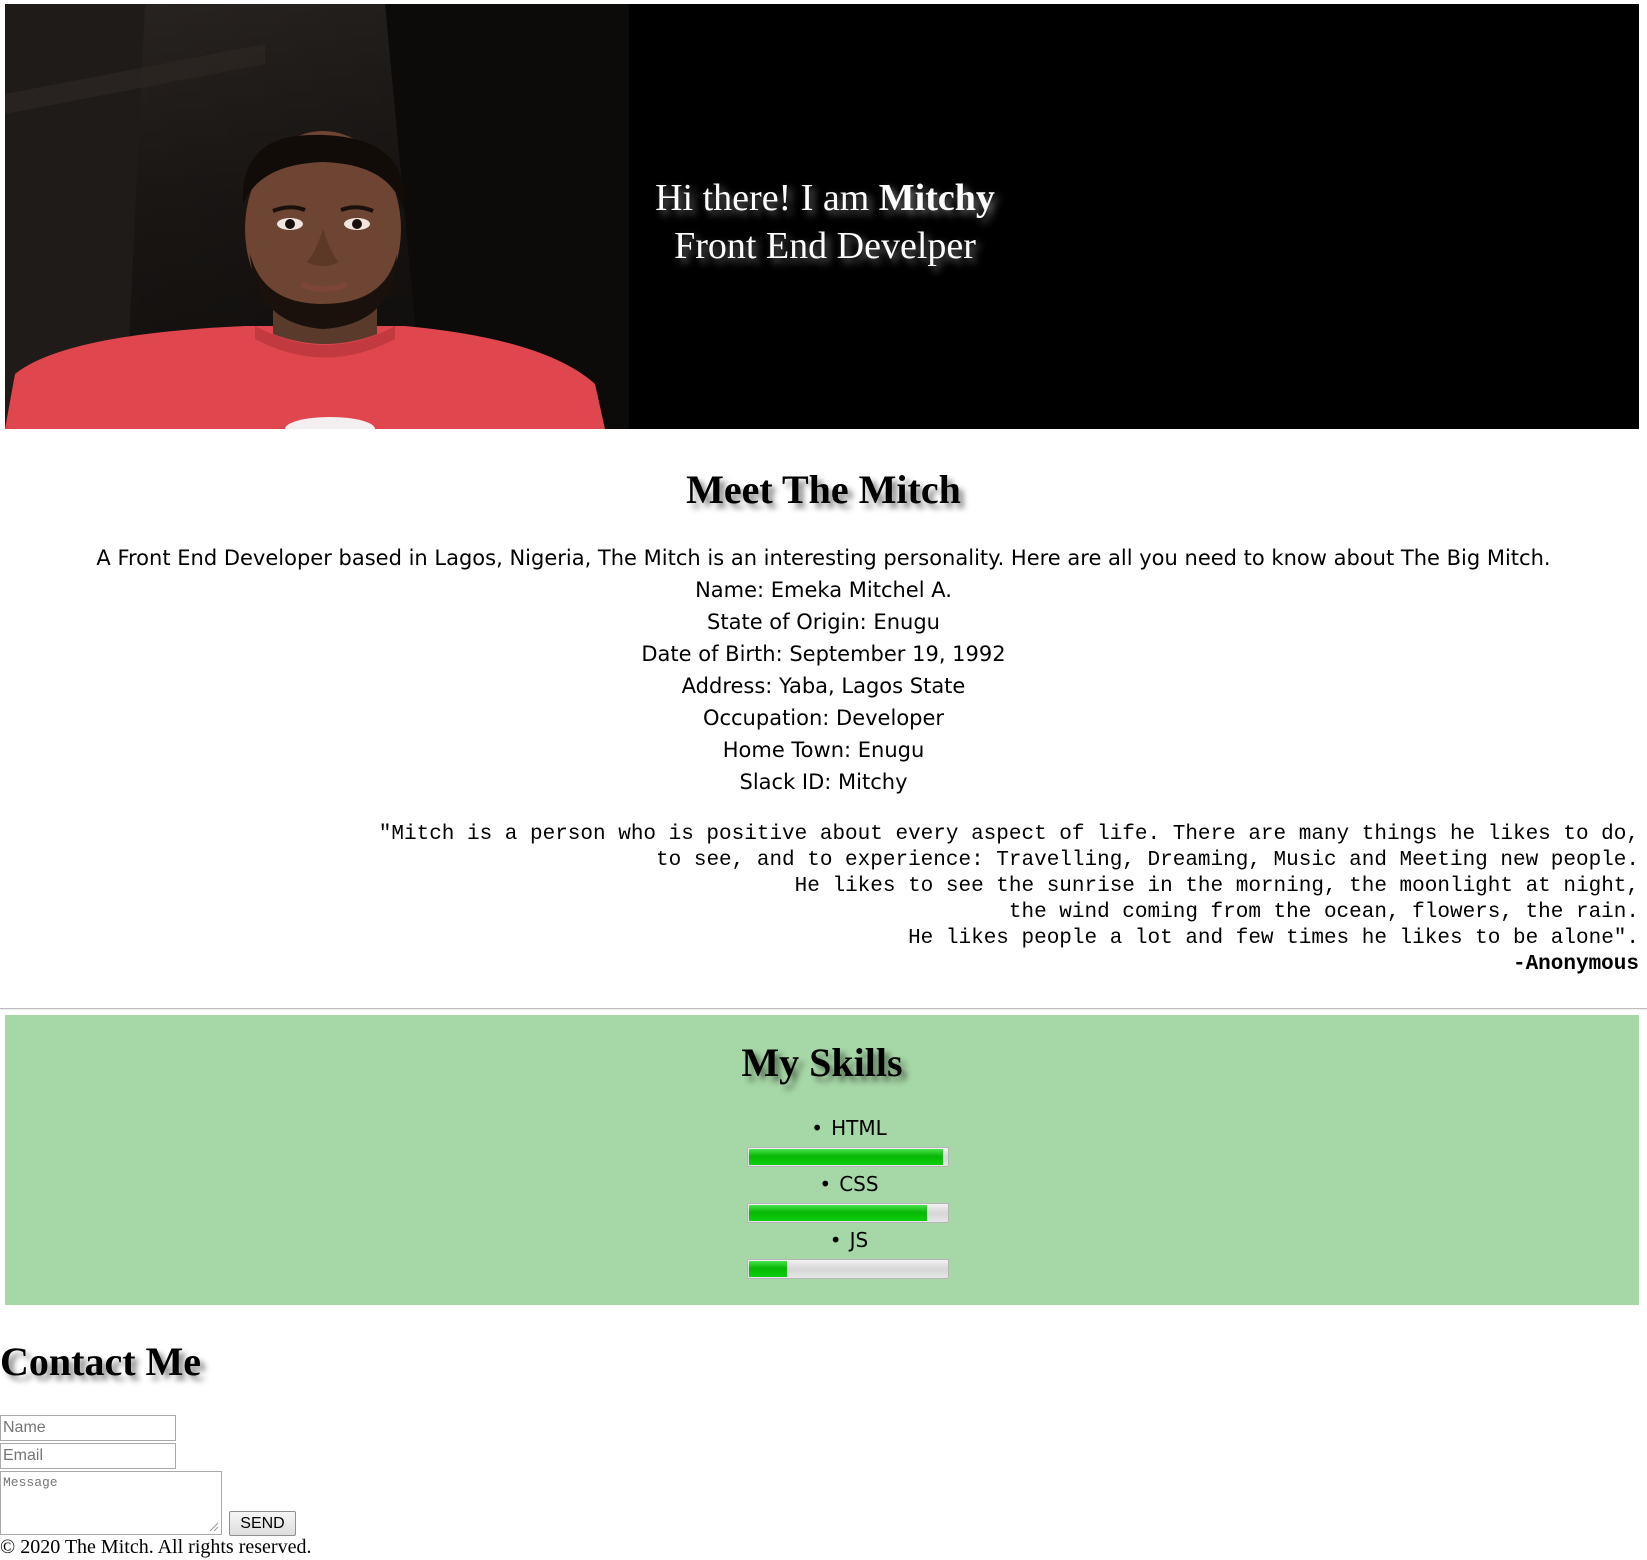 This screenshot has height=1560, width=1647. I want to click on skill-label: JS, so click(849, 1240).